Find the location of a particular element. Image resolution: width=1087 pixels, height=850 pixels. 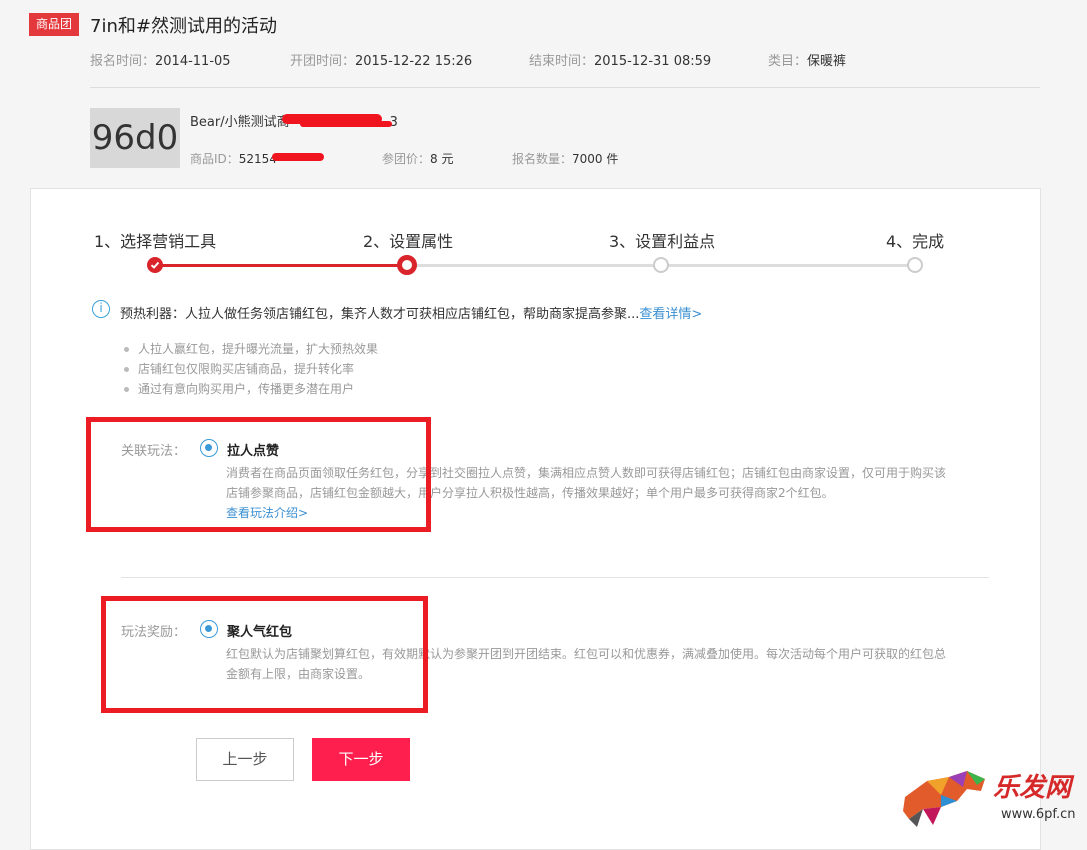

next-step-button: 下一步 is located at coordinates (361, 759).